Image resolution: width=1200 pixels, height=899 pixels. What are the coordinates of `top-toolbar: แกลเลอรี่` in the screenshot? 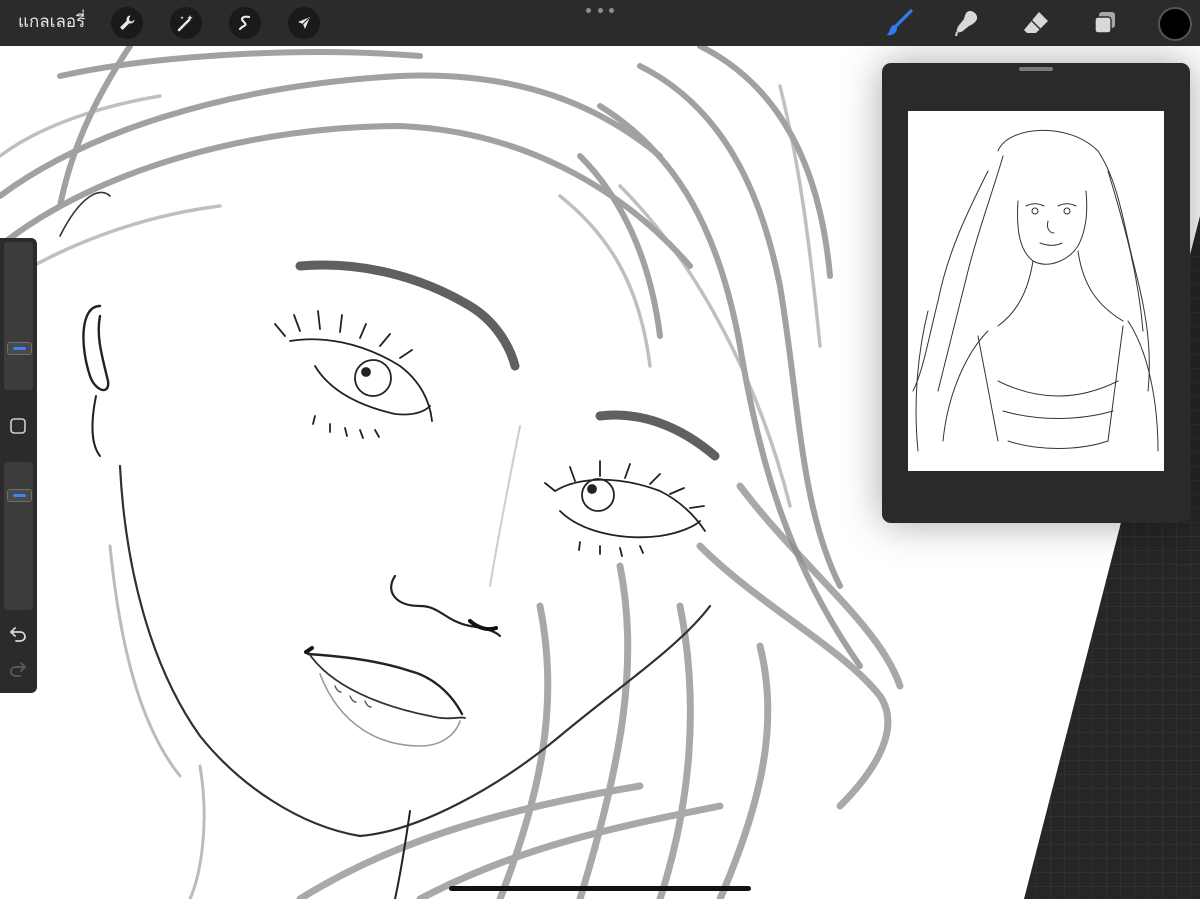 It's located at (600, 23).